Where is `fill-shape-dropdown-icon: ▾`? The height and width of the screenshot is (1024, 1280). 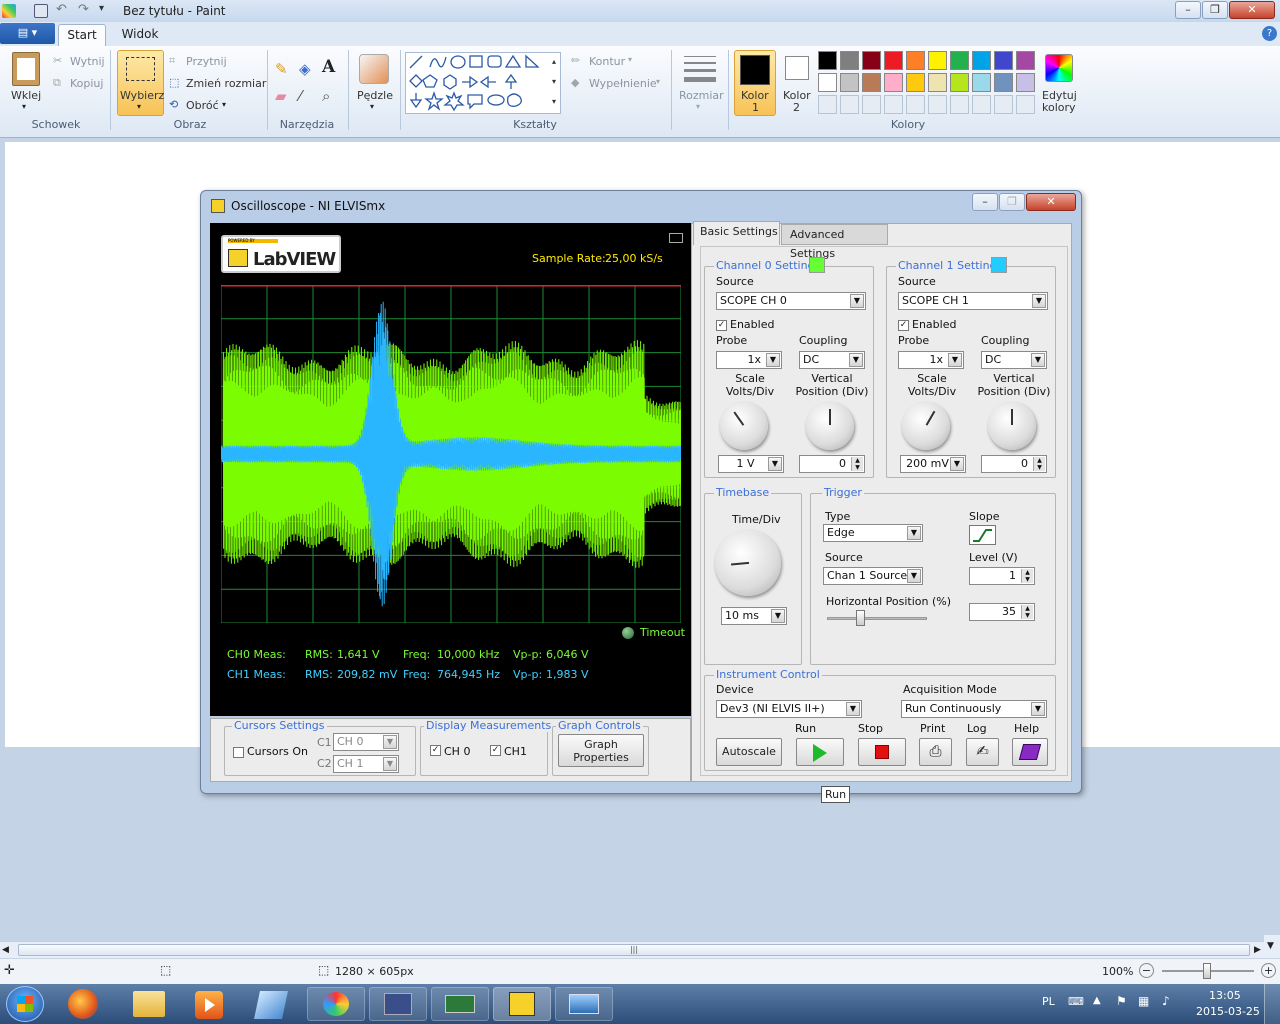
fill-shape-dropdown-icon: ▾ is located at coordinates (658, 81).